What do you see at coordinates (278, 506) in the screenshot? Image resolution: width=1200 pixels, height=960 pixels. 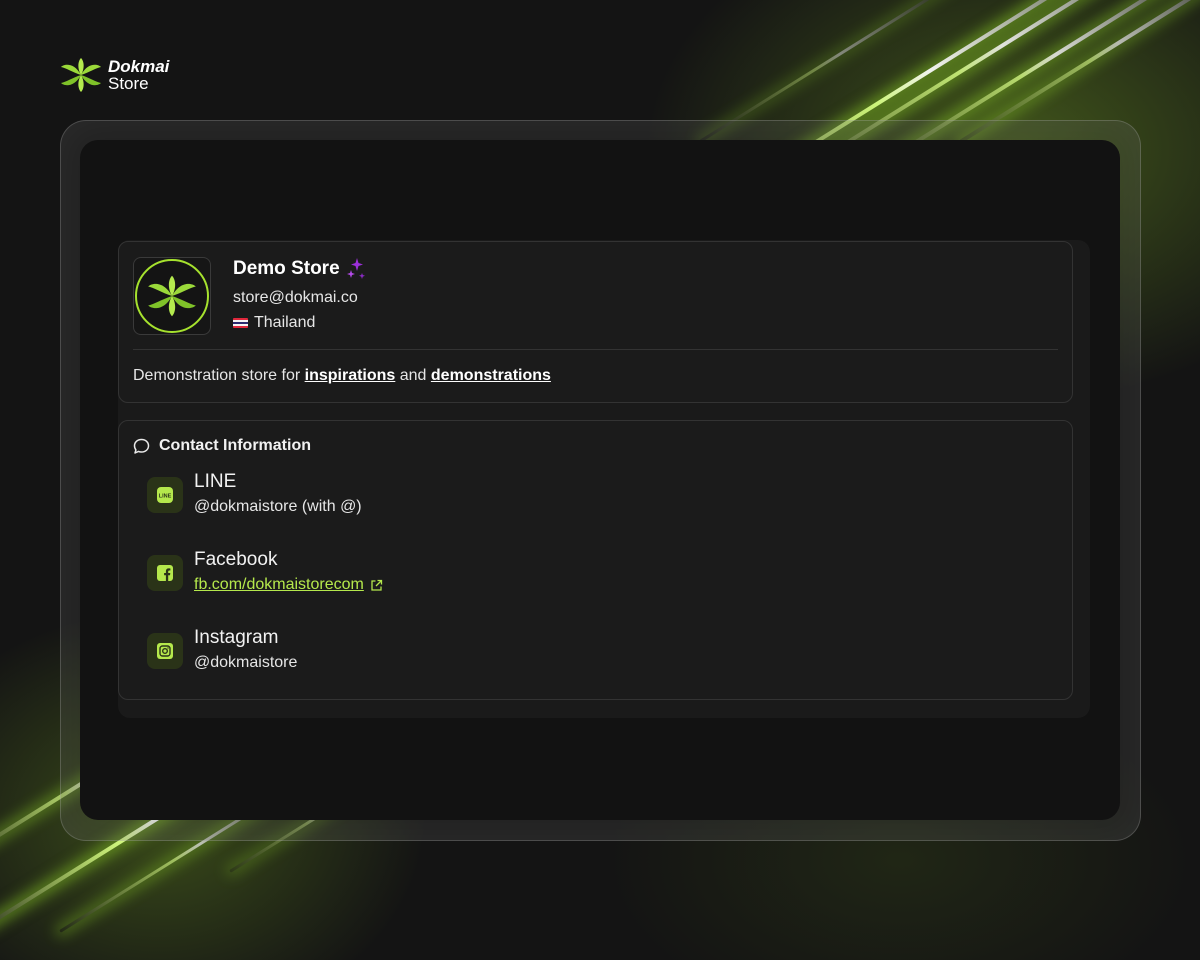 I see `contact-line-value: @dokmaistore (with @)` at bounding box center [278, 506].